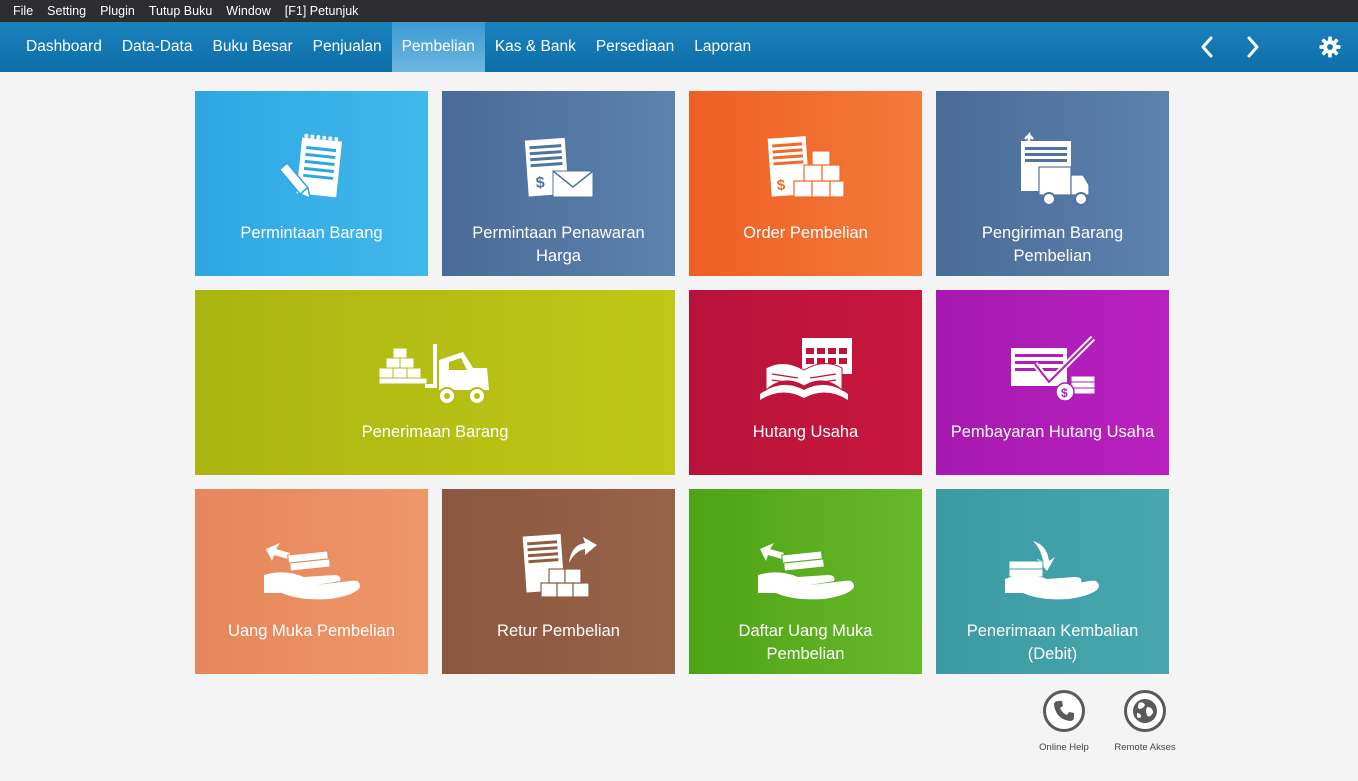  I want to click on order-boxes-icon: $, so click(806, 167).